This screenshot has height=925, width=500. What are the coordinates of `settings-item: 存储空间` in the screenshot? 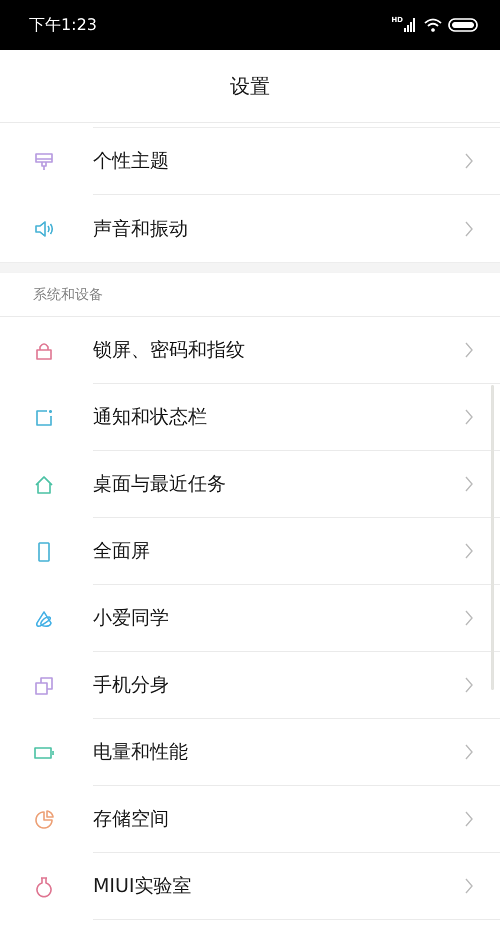 It's located at (250, 819).